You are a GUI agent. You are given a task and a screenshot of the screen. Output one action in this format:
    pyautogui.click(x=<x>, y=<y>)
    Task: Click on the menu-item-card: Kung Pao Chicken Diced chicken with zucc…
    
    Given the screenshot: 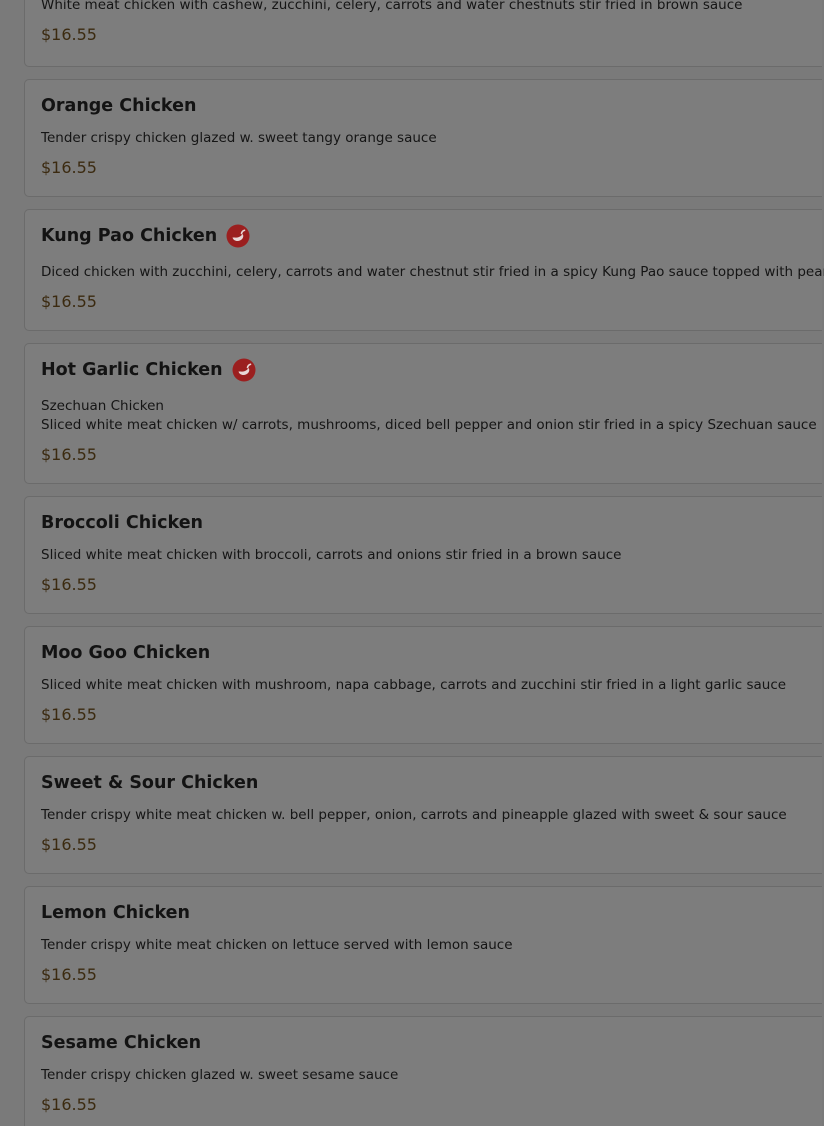 What is the action you would take?
    pyautogui.click(x=424, y=270)
    